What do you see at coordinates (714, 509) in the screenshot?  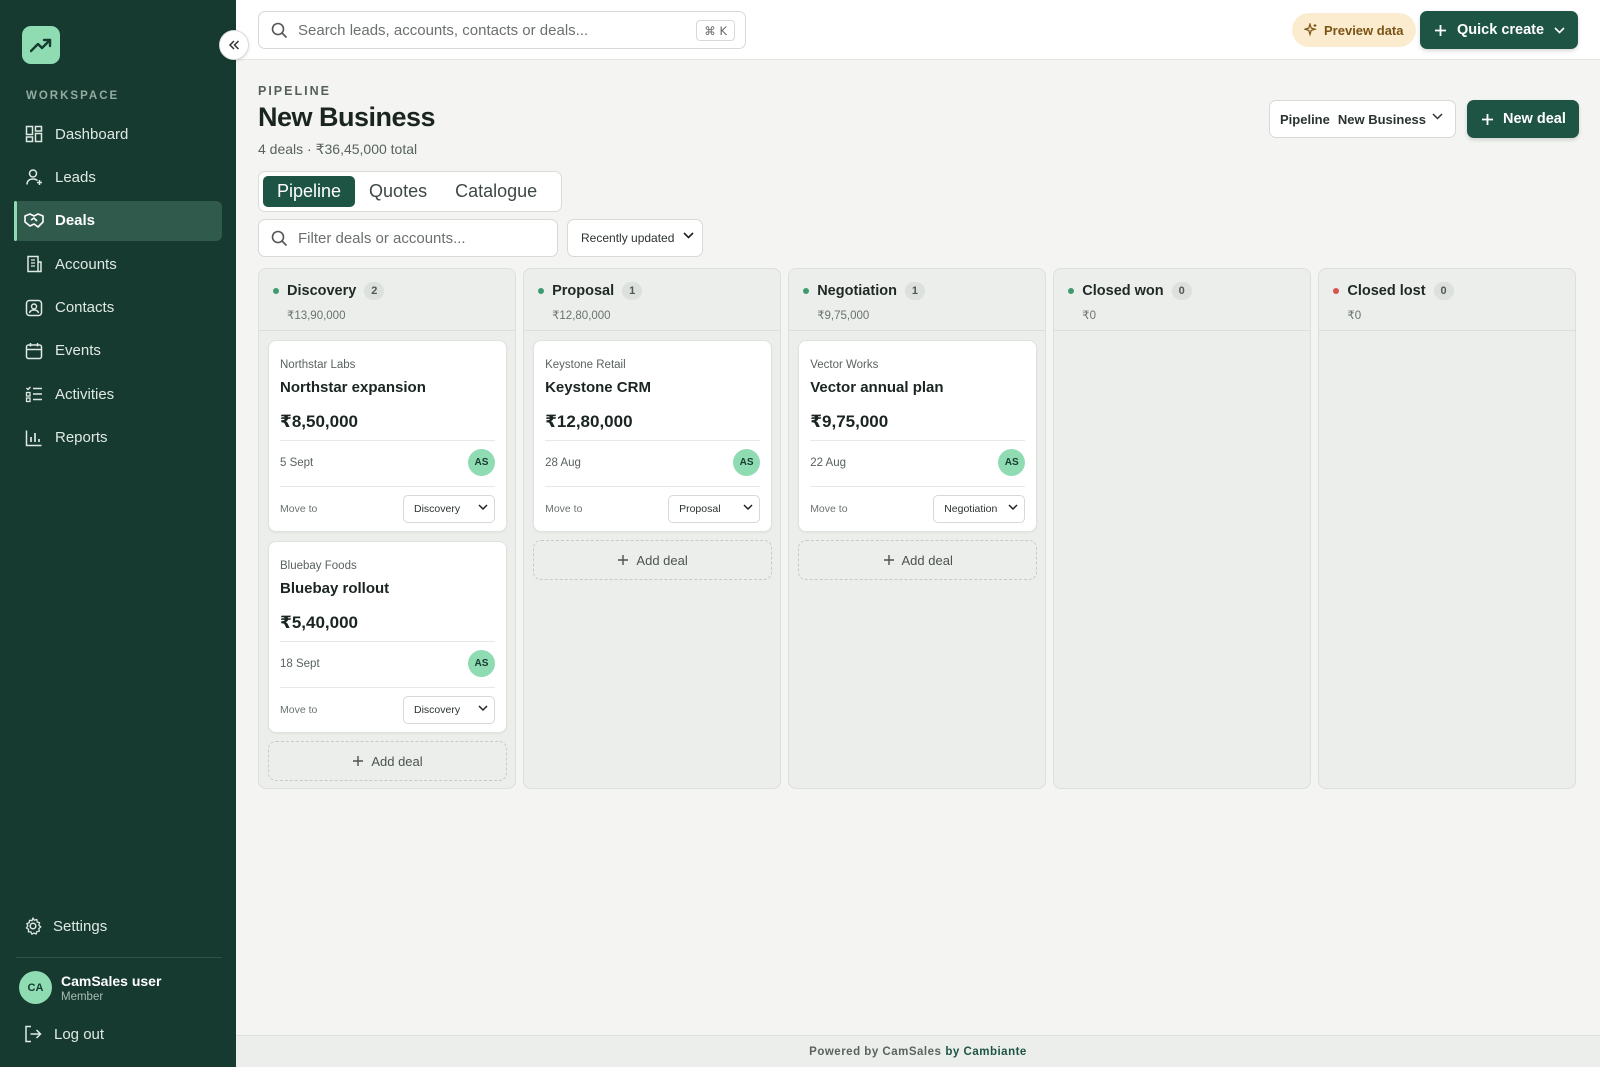 I see `stage-select: Proposal` at bounding box center [714, 509].